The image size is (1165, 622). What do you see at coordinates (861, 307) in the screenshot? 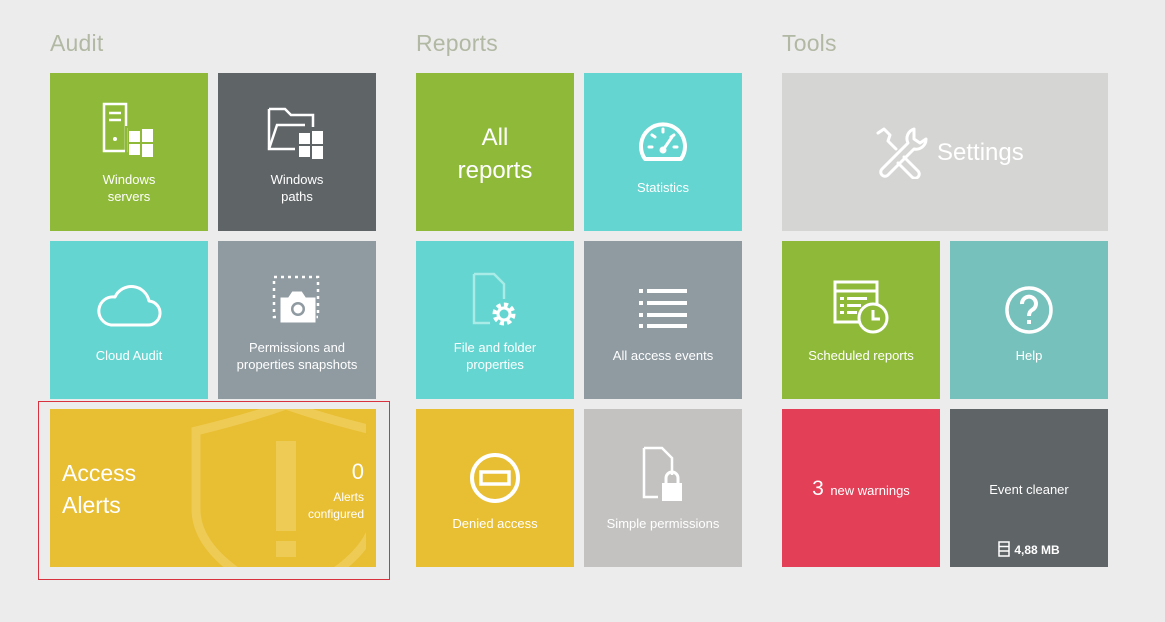
I see `scheduled-clock-icon` at bounding box center [861, 307].